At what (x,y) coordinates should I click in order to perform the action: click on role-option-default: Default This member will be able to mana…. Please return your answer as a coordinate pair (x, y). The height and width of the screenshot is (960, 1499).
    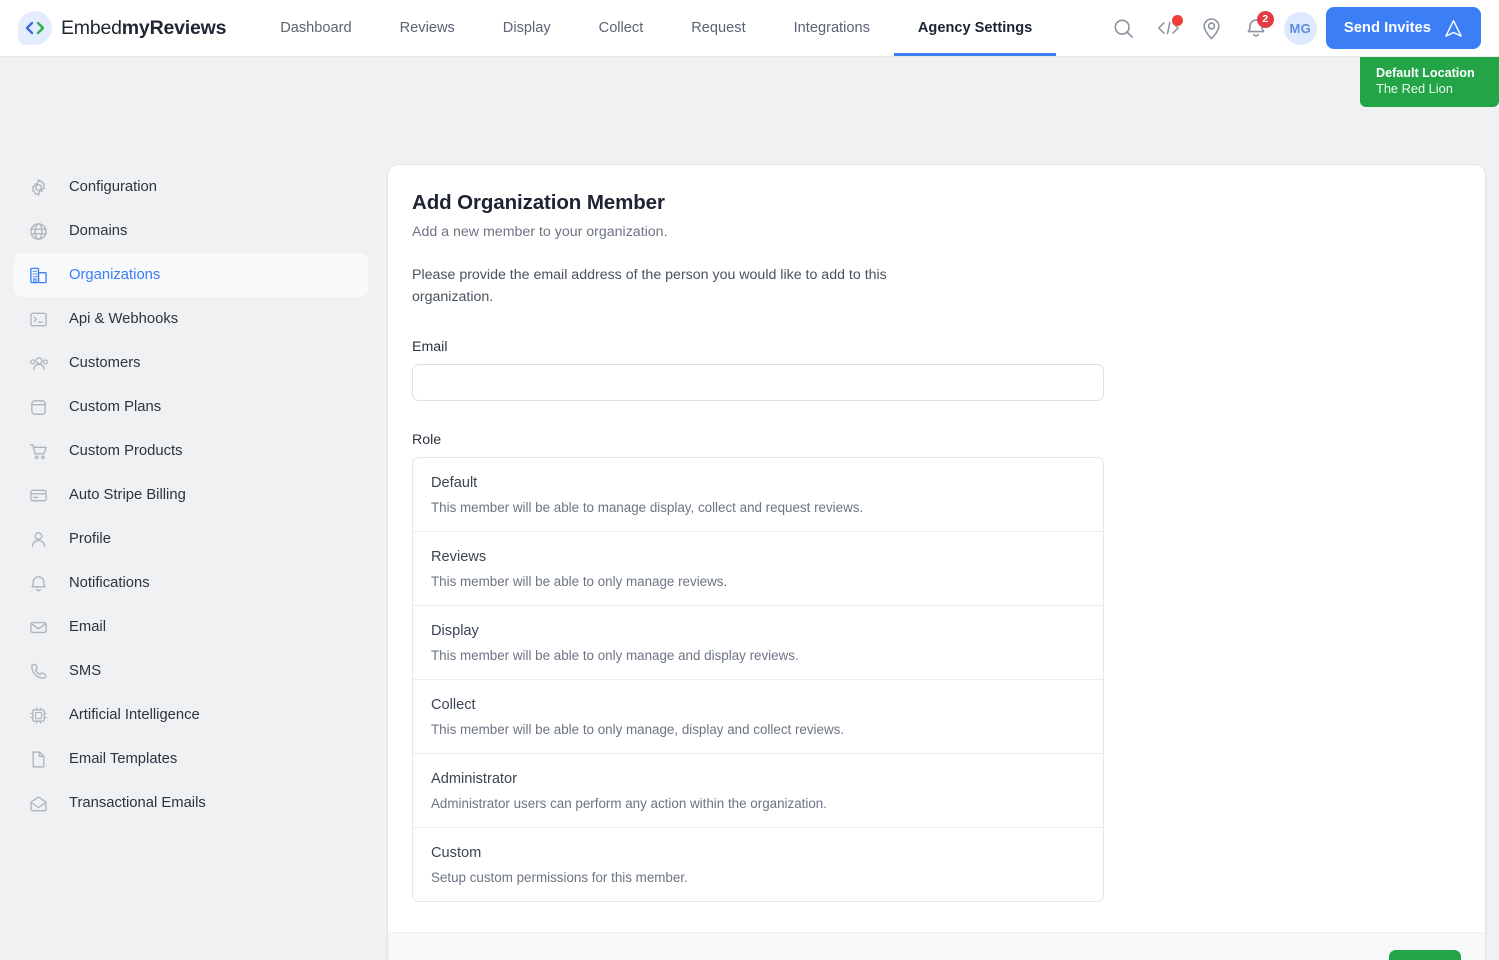
    Looking at the image, I should click on (758, 494).